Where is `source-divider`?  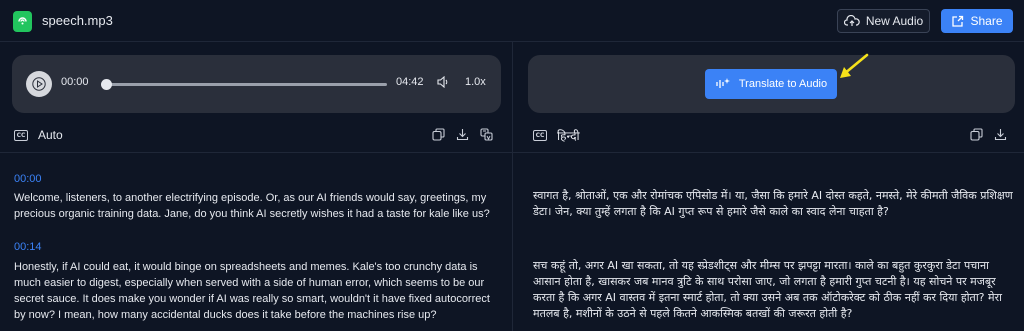 source-divider is located at coordinates (256, 152).